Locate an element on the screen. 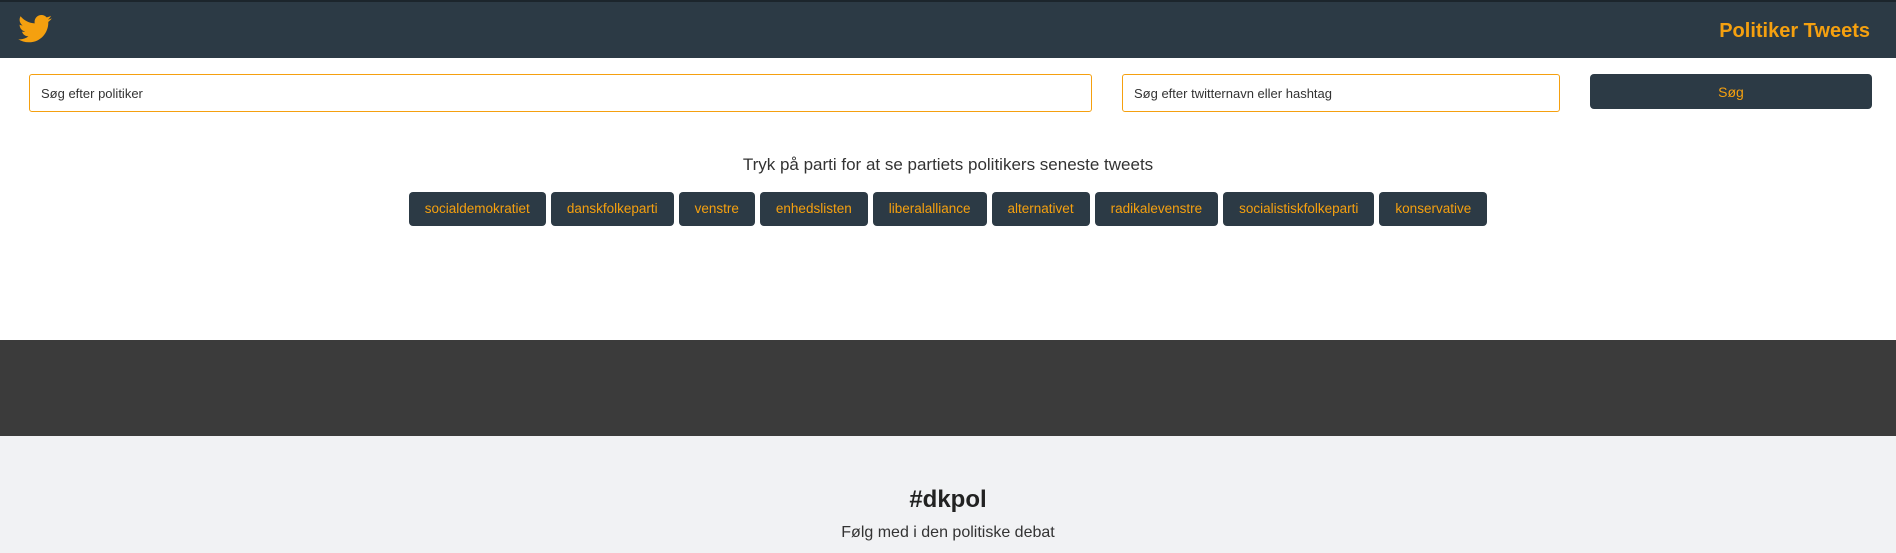  search-button: Søg is located at coordinates (1731, 91).